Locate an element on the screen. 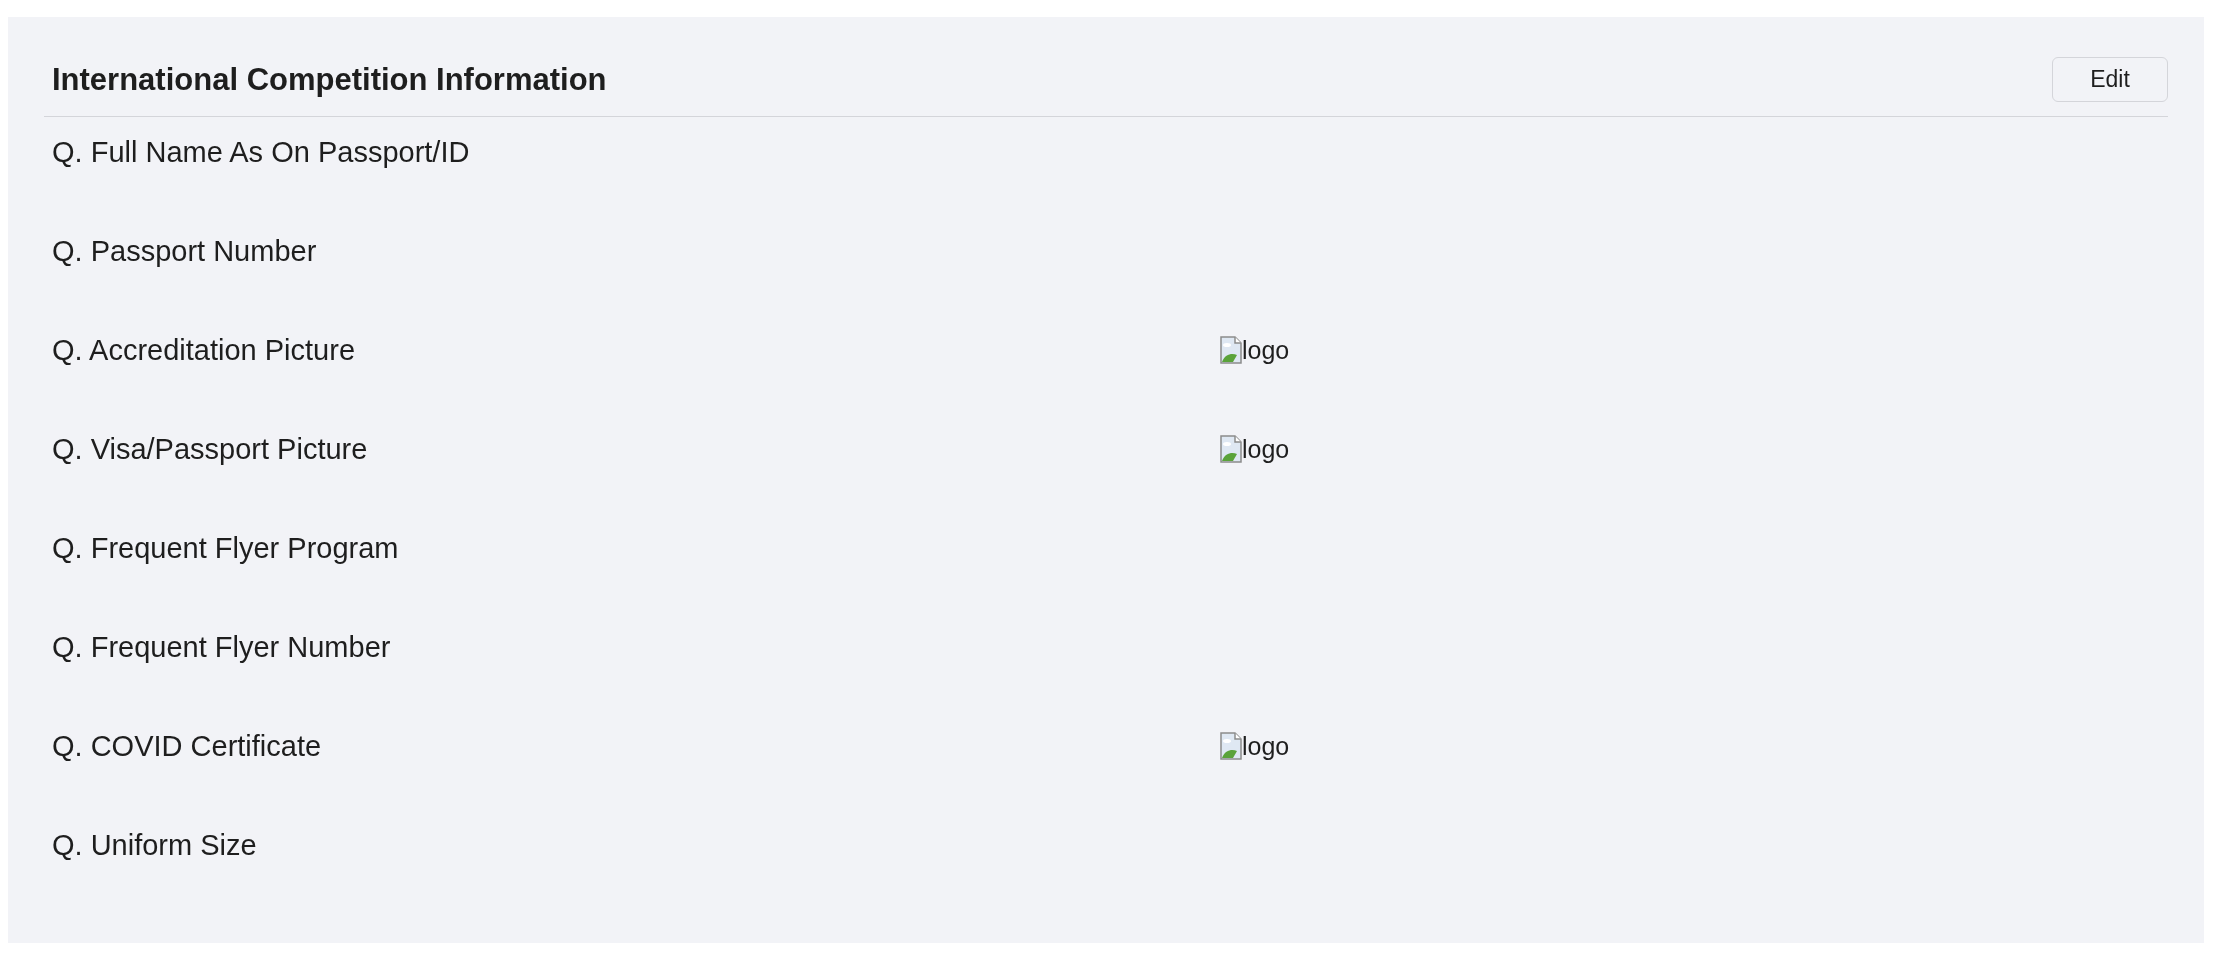  question-label: Q. Passport Number is located at coordinates (185, 251).